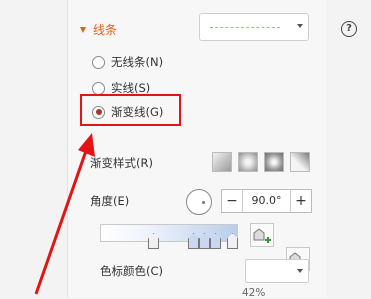 This screenshot has height=299, width=371. What do you see at coordinates (64, 214) in the screenshot?
I see `annotation-arrow` at bounding box center [64, 214].